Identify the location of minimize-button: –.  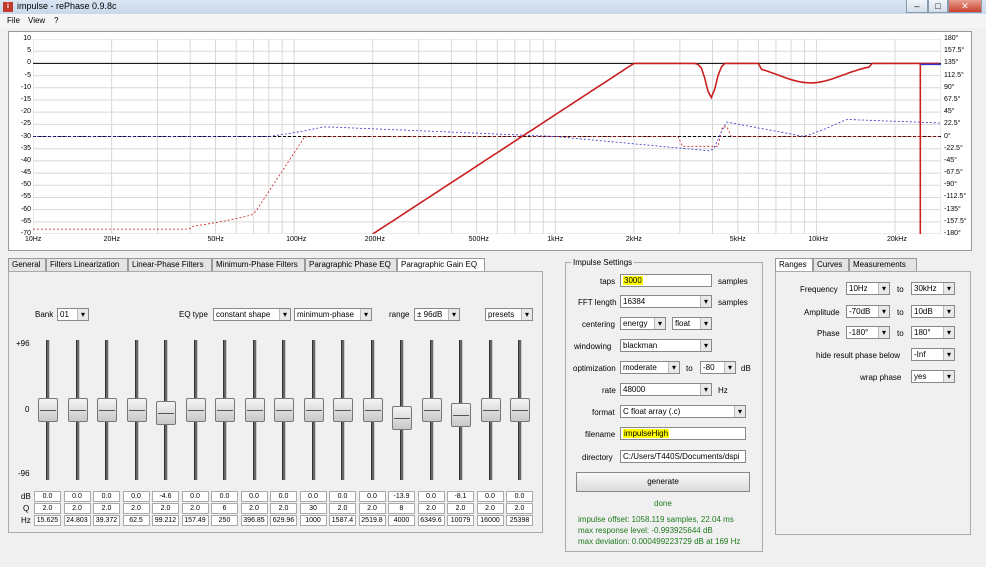
(917, 6).